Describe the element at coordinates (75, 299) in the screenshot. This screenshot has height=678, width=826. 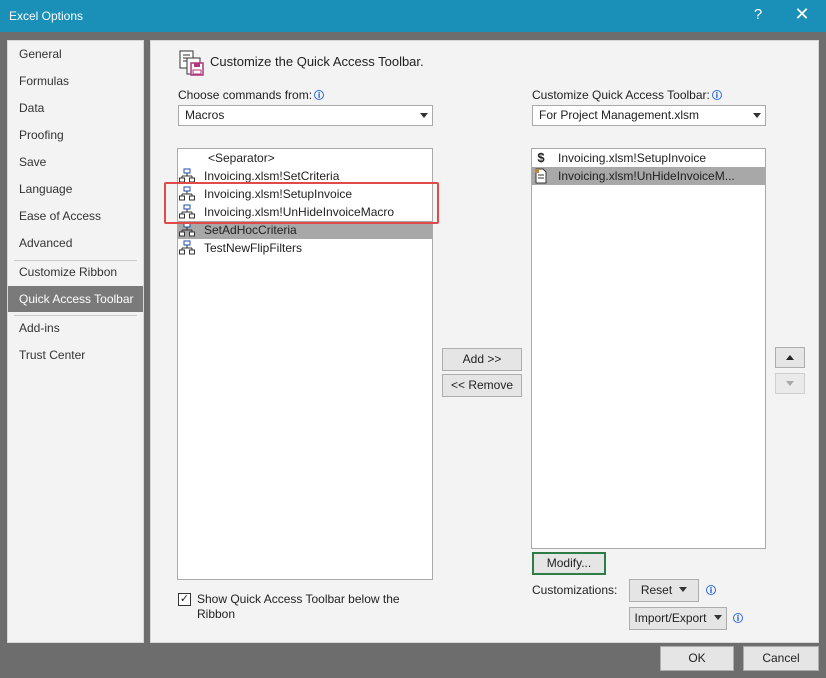
I see `sidebar-item-quick-access-toolbar: Quick Access Toolbar` at that location.